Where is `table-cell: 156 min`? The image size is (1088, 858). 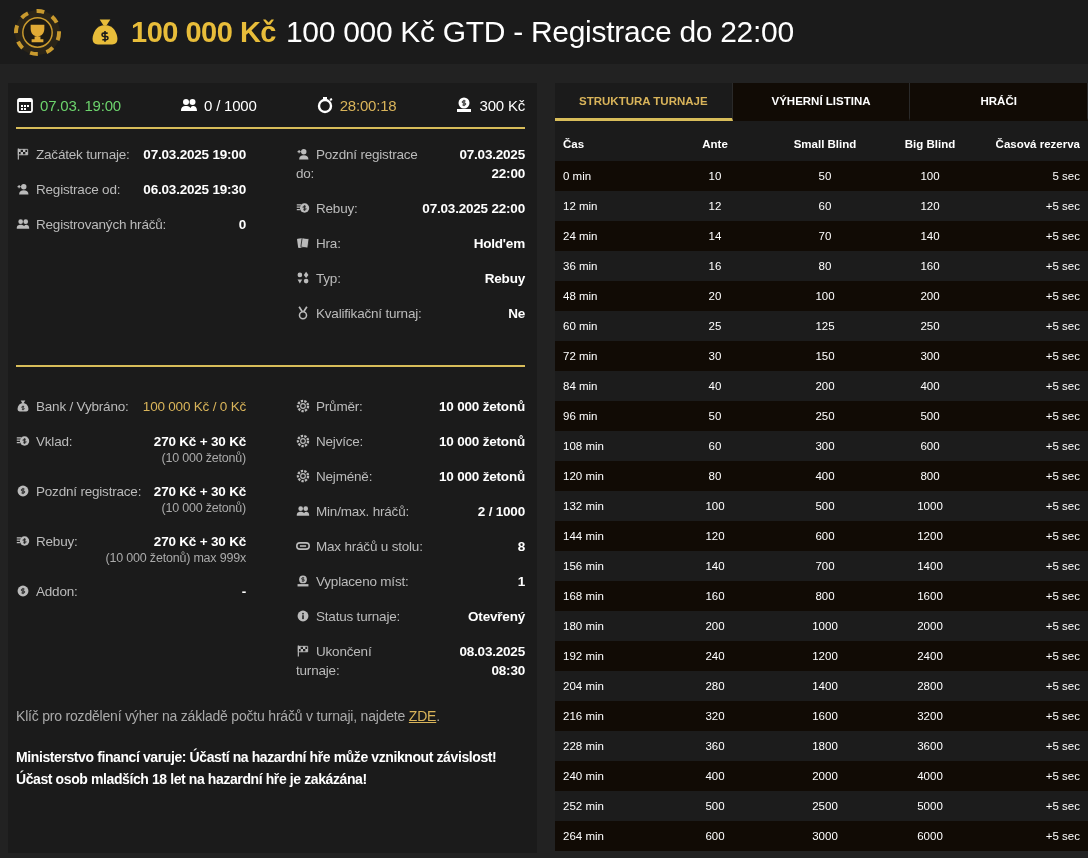
table-cell: 156 min is located at coordinates (605, 566).